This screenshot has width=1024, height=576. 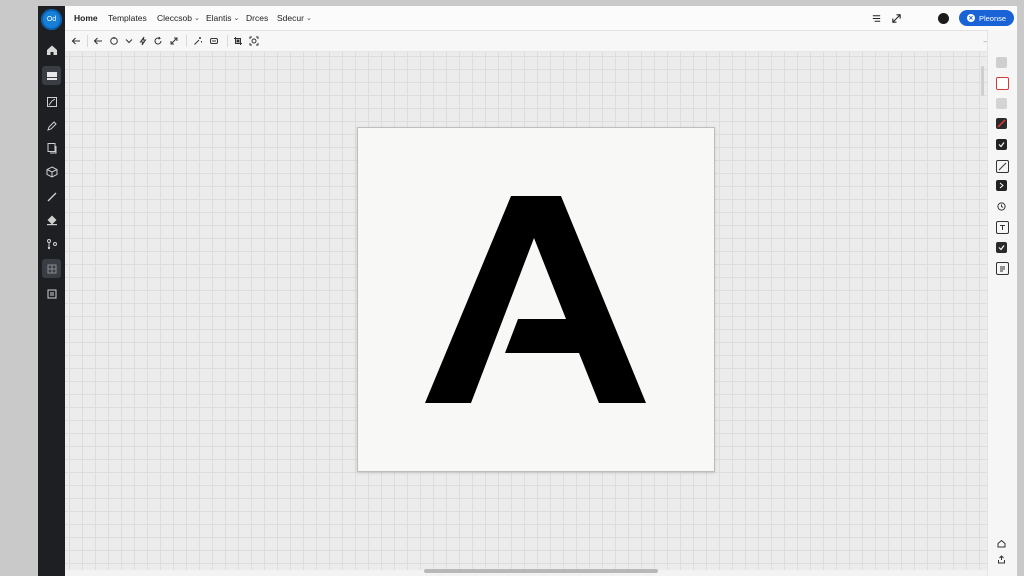 I want to click on resize-icon, so click(x=174, y=41).